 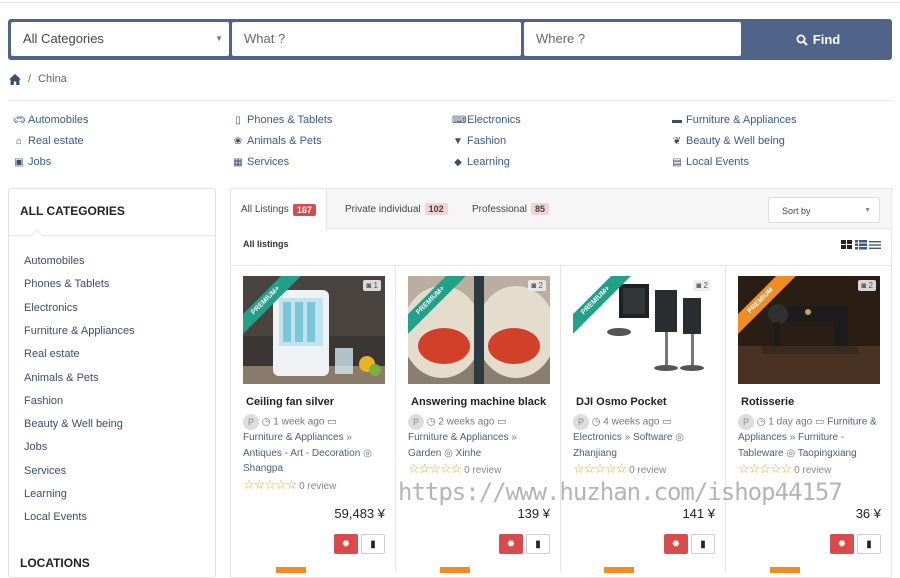 What do you see at coordinates (652, 437) in the screenshot?
I see `listing-subcategory: Software` at bounding box center [652, 437].